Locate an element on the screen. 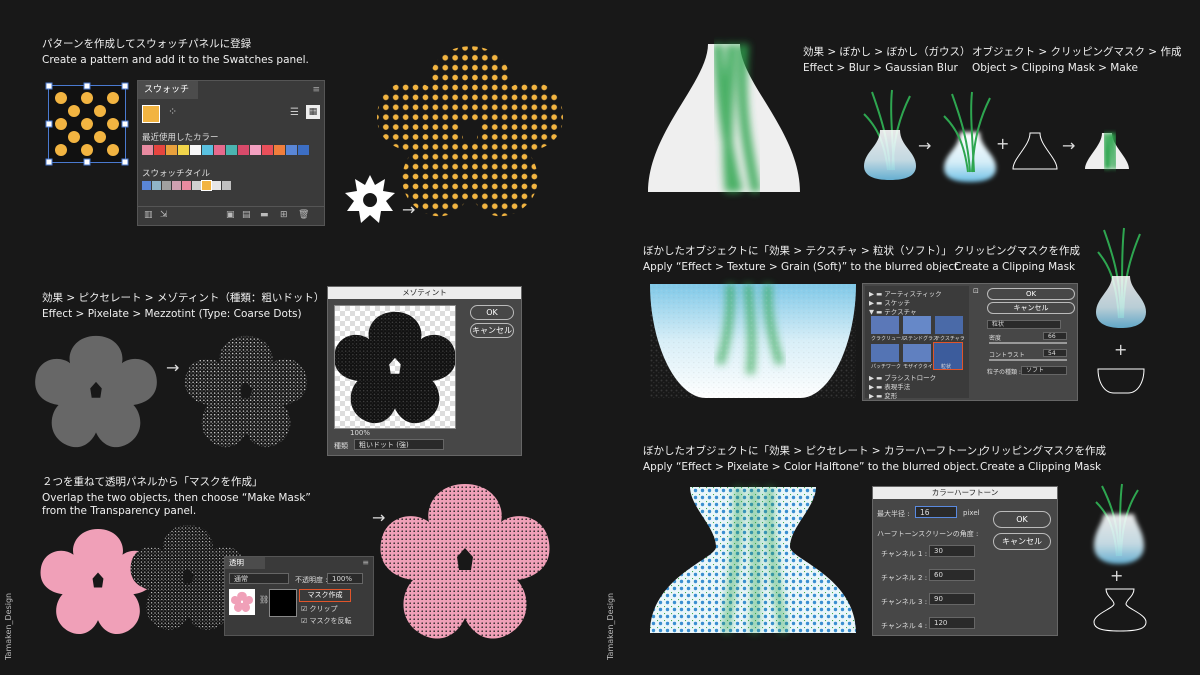 Image resolution: width=1200 pixels, height=675 pixels. object-thumbnail is located at coordinates (242, 602).